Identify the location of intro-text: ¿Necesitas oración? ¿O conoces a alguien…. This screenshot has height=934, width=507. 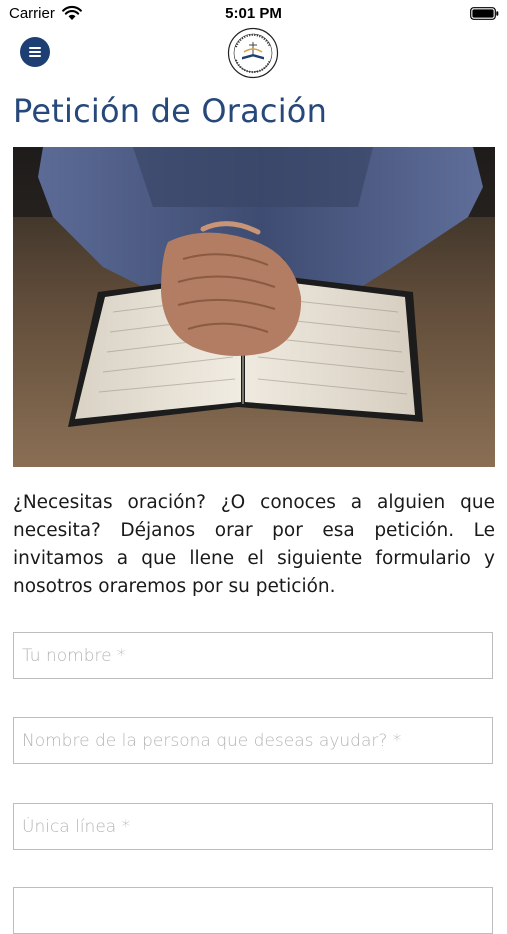
(254, 544).